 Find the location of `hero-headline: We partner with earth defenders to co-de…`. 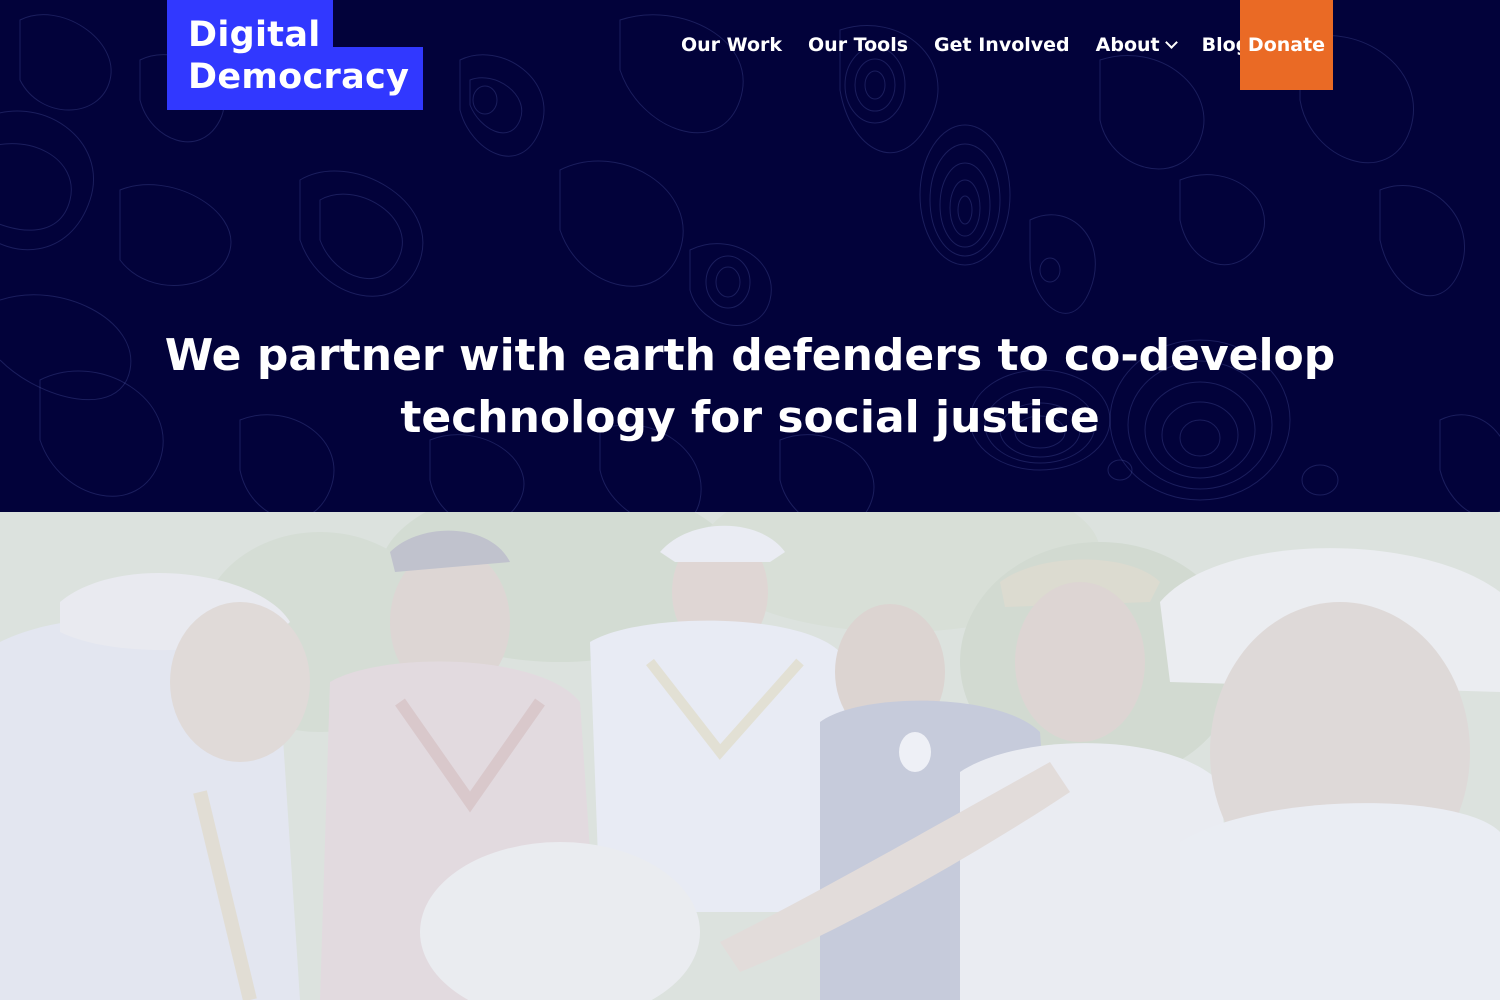

hero-headline: We partner with earth defenders to co-de… is located at coordinates (750, 387).